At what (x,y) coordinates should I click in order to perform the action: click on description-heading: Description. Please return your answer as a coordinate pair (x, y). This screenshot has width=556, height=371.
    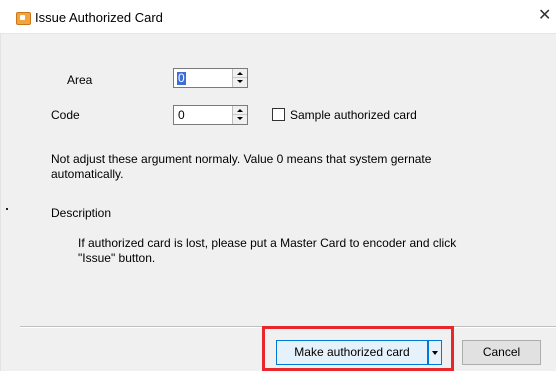
    Looking at the image, I should click on (81, 213).